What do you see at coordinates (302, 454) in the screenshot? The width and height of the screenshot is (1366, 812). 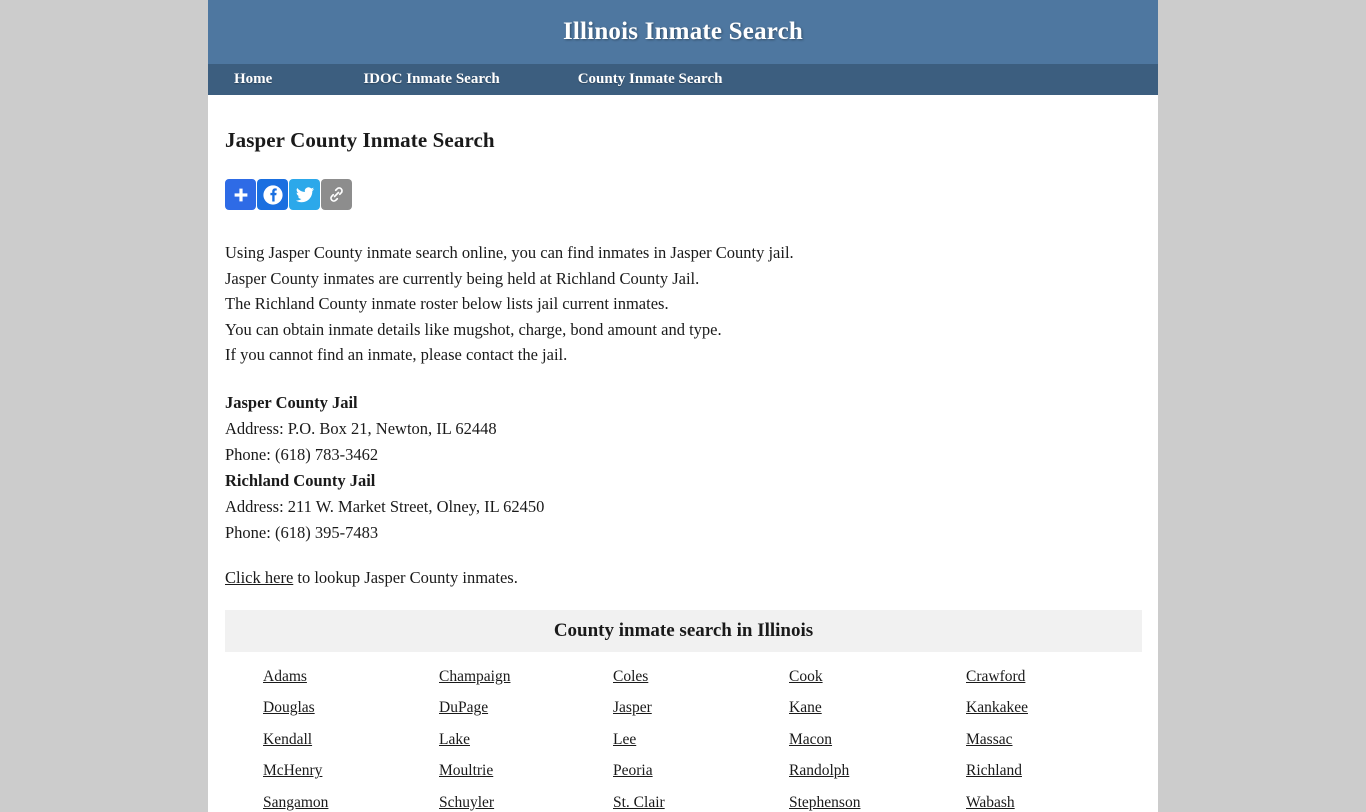 I see `jail-phone-jasper: Phone: (618) 783-3462` at bounding box center [302, 454].